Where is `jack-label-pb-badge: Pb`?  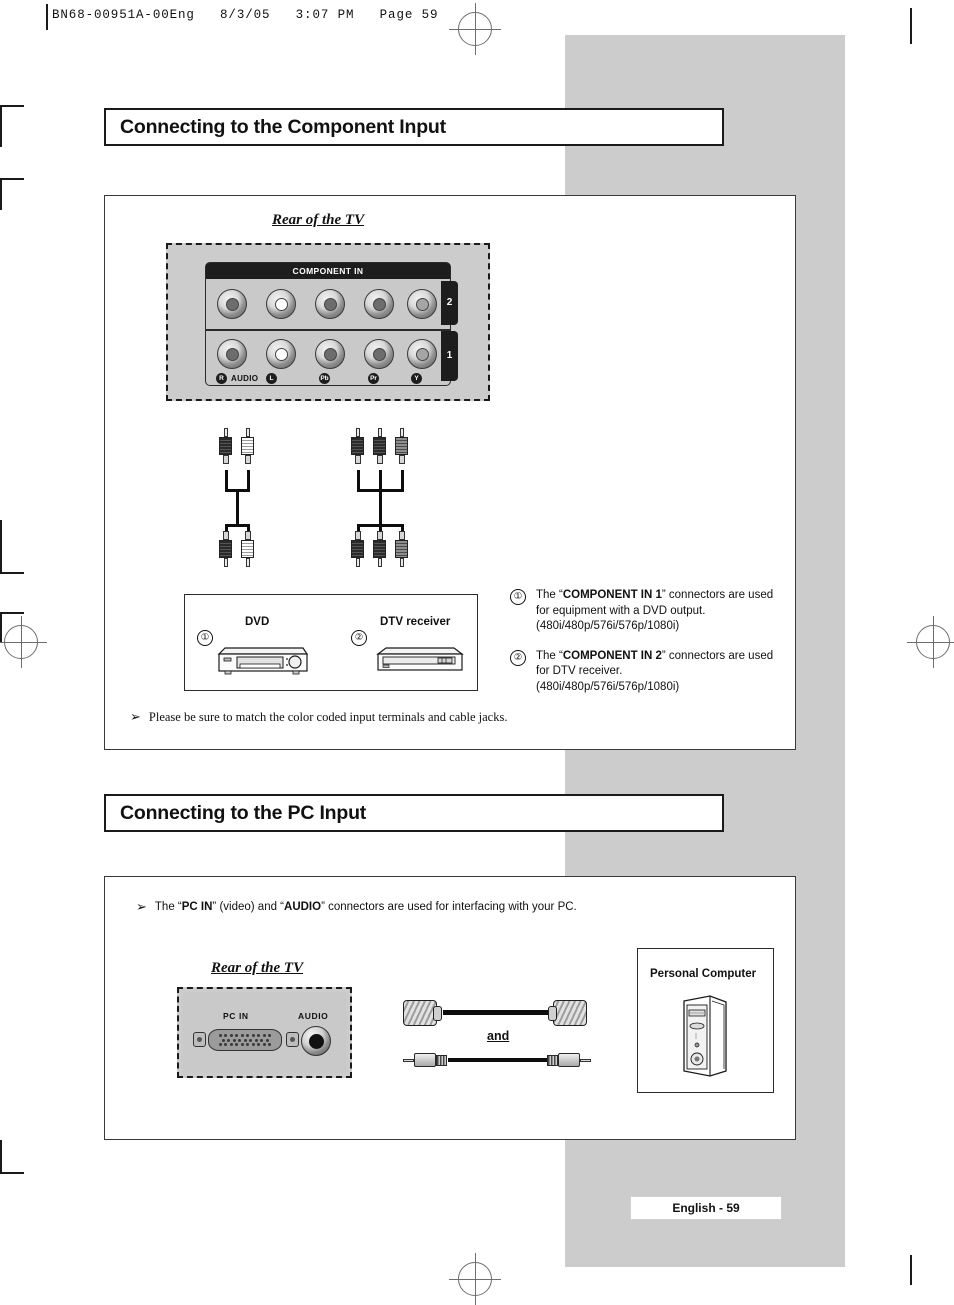
jack-label-pb-badge: Pb is located at coordinates (324, 378).